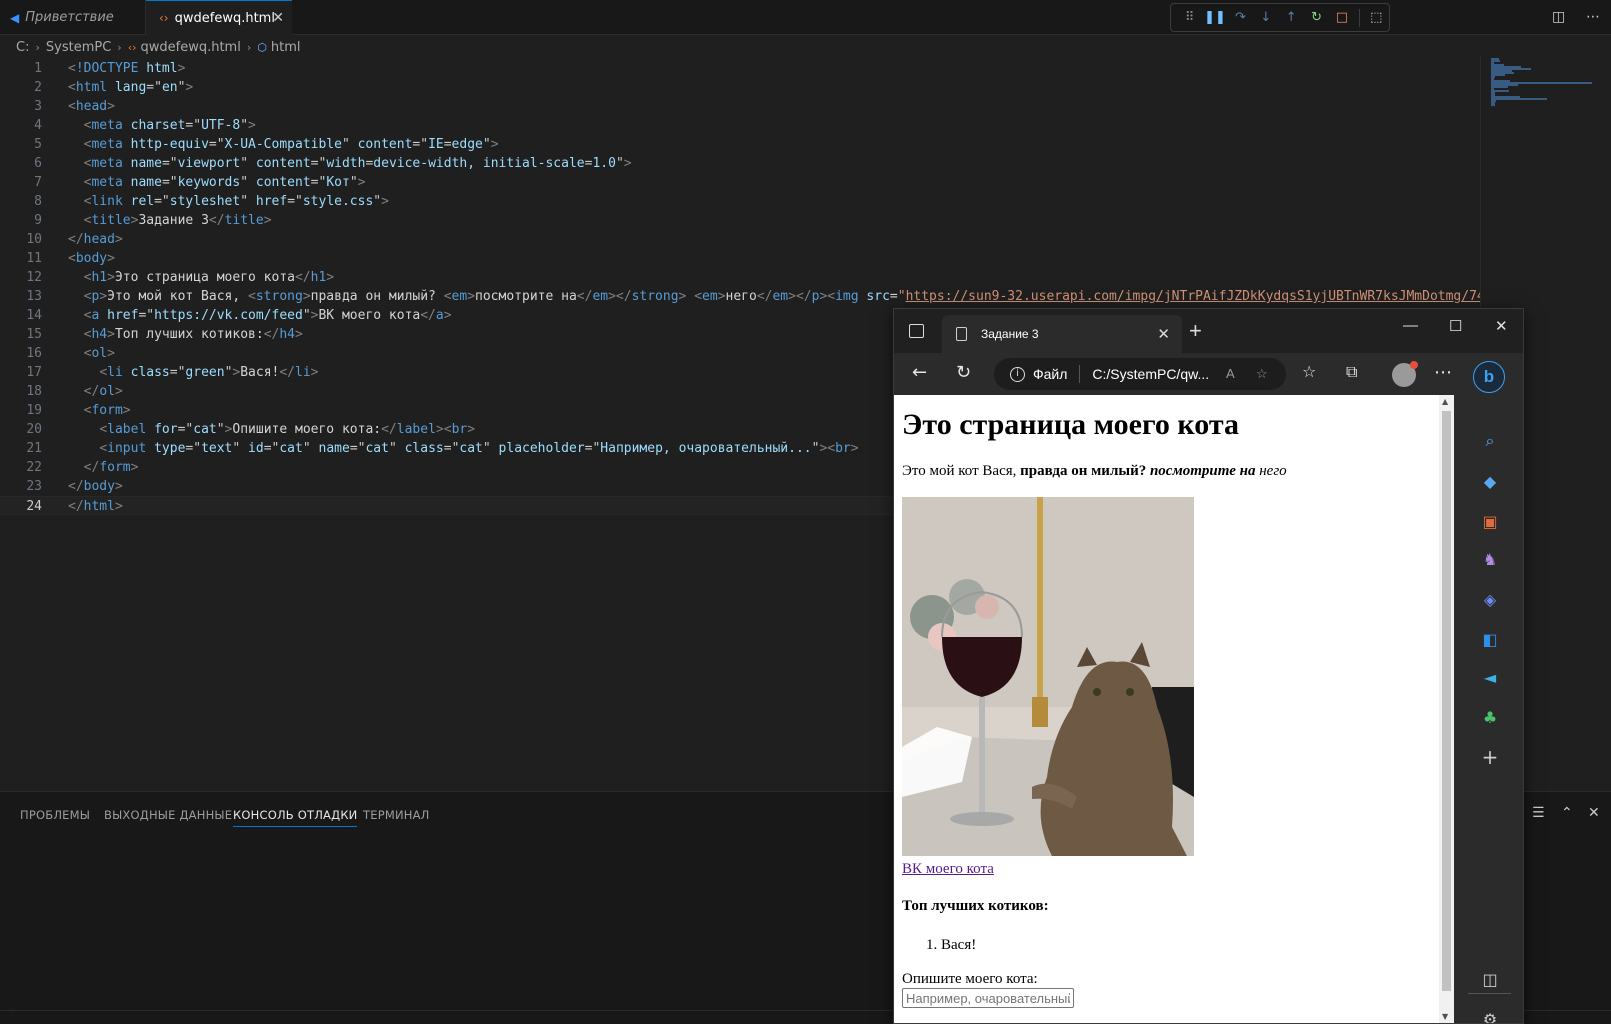 The image size is (1611, 1024). Describe the element at coordinates (34, 353) in the screenshot. I see `line-number: 16` at that location.